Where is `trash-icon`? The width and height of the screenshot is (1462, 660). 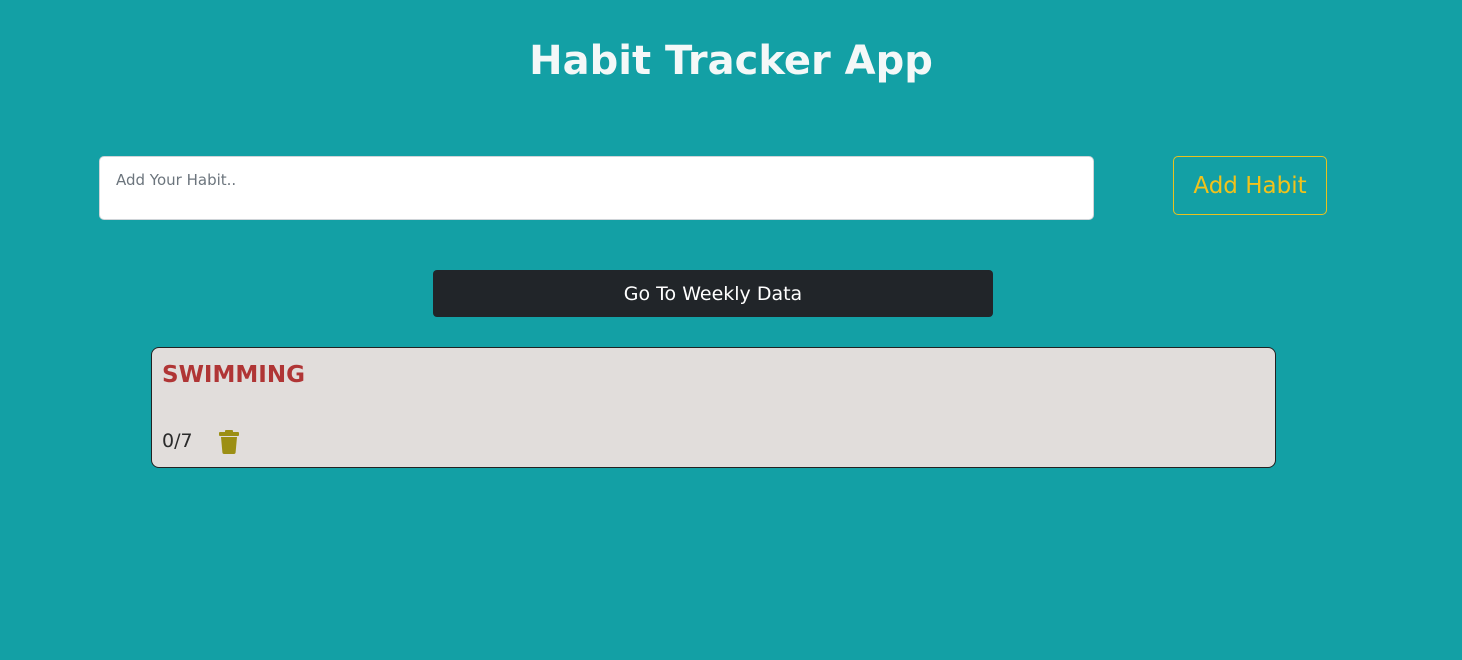
trash-icon is located at coordinates (229, 442).